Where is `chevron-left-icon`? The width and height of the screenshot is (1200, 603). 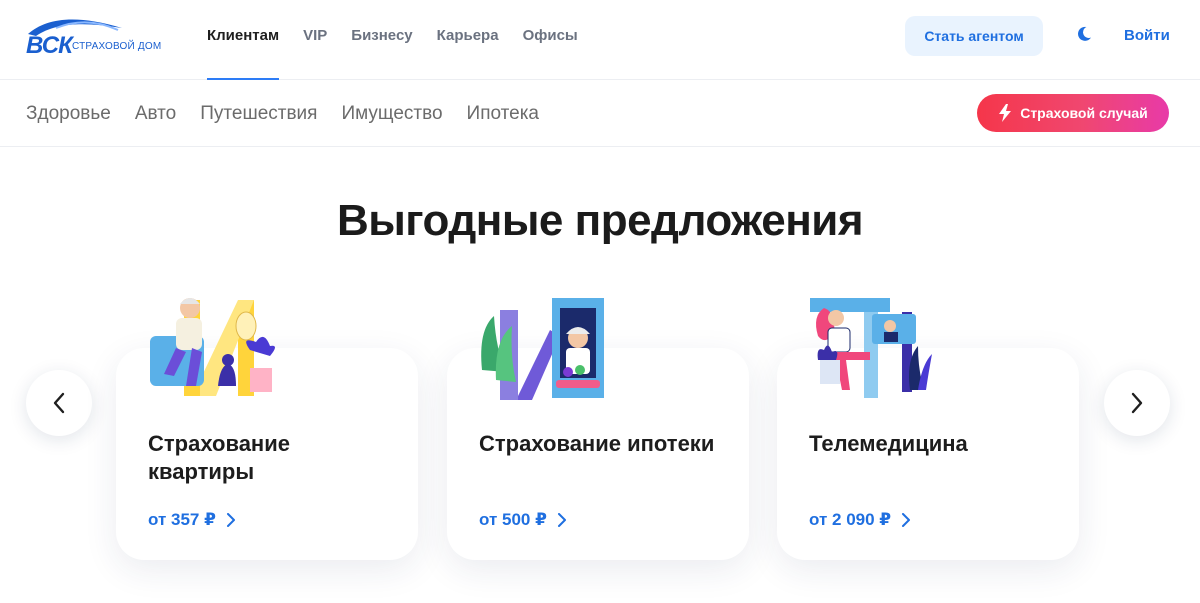
chevron-left-icon is located at coordinates (59, 403).